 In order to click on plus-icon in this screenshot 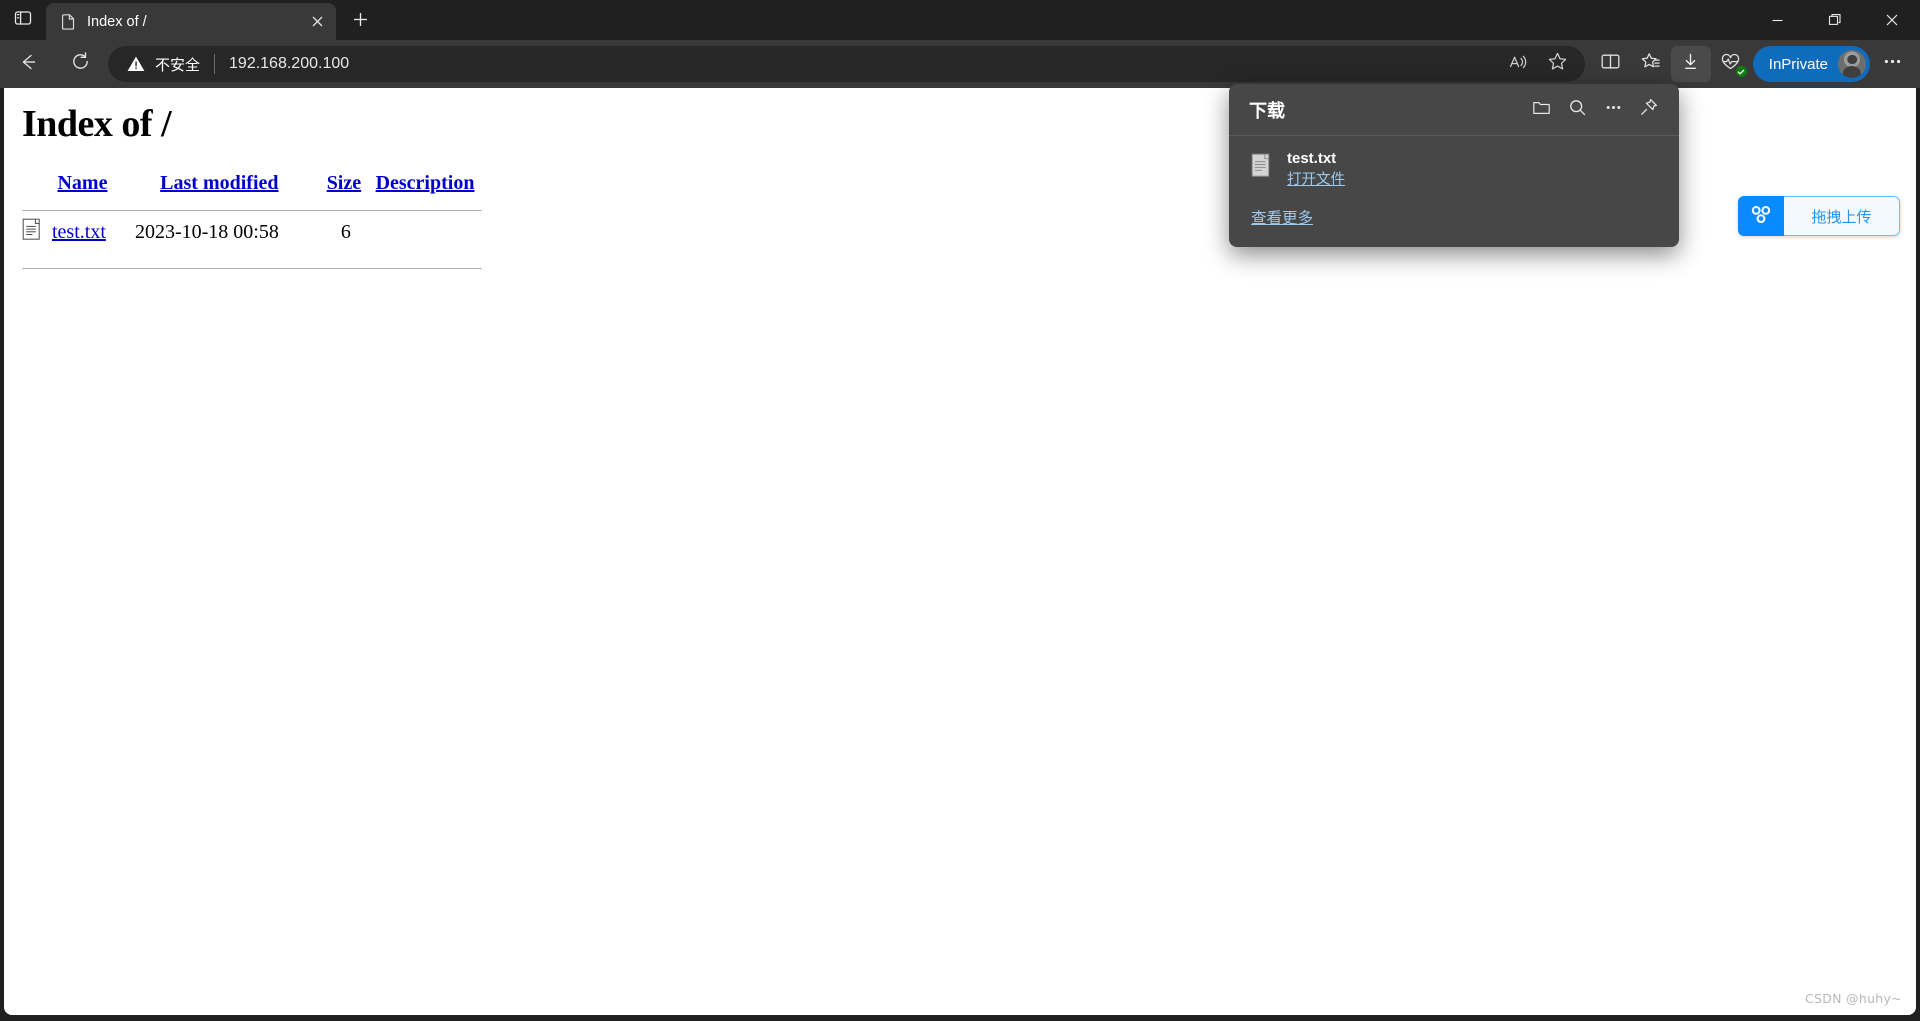, I will do `click(360, 22)`.